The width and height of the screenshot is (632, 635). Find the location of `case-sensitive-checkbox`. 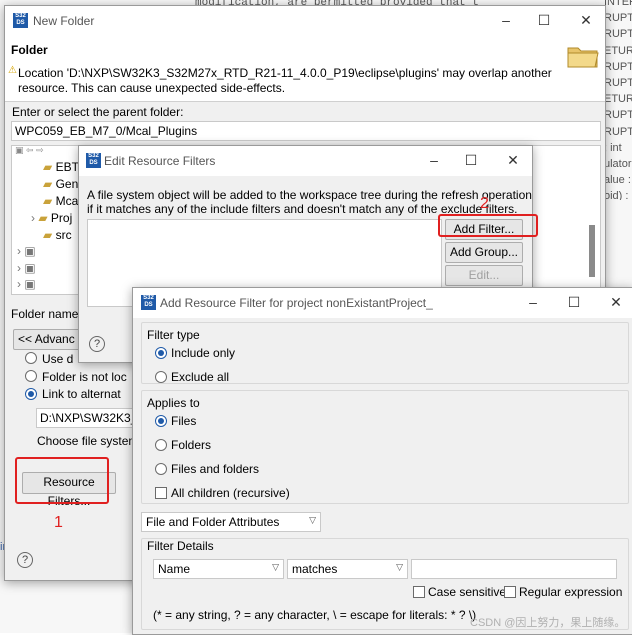

case-sensitive-checkbox is located at coordinates (419, 592).